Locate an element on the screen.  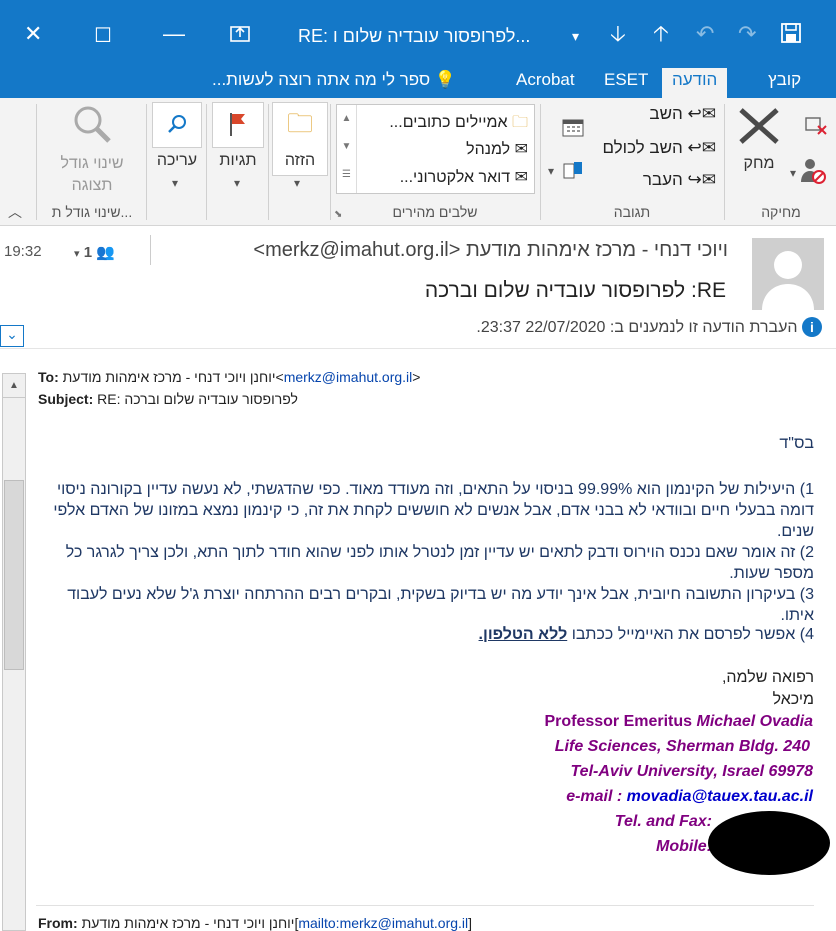
more-respond-icon is located at coordinates (573, 173).